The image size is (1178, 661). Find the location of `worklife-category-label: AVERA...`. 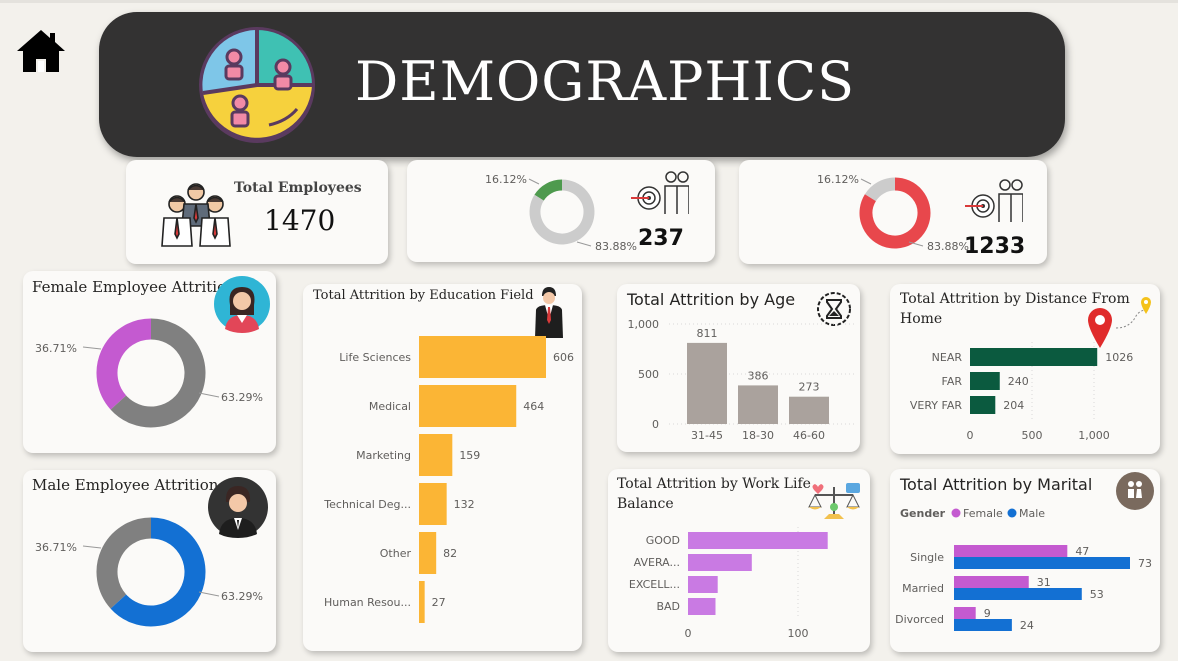

worklife-category-label: AVERA... is located at coordinates (657, 562).